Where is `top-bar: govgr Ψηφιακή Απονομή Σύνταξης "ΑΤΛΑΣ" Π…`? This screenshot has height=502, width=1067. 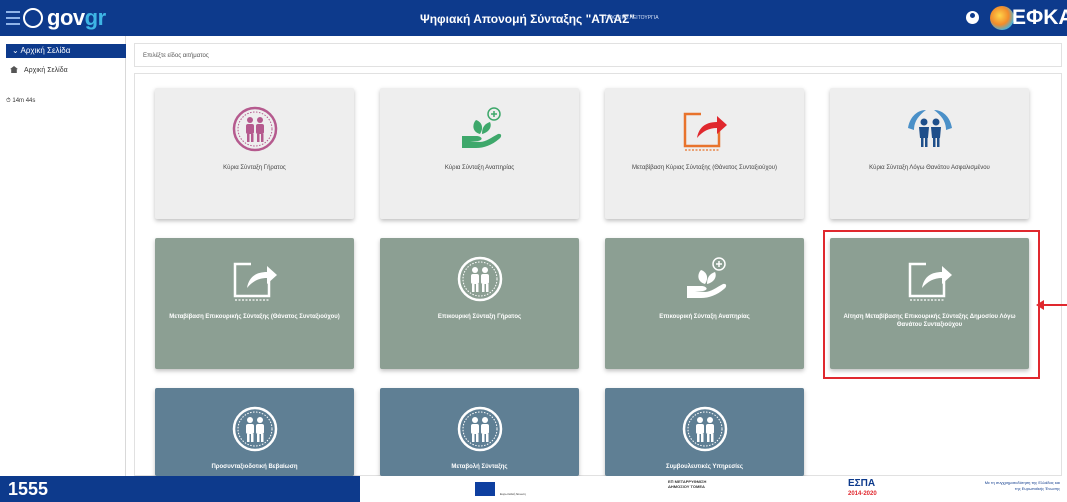 top-bar: govgr Ψηφιακή Απονομή Σύνταξης "ΑΤΛΑΣ" Π… is located at coordinates (533, 18).